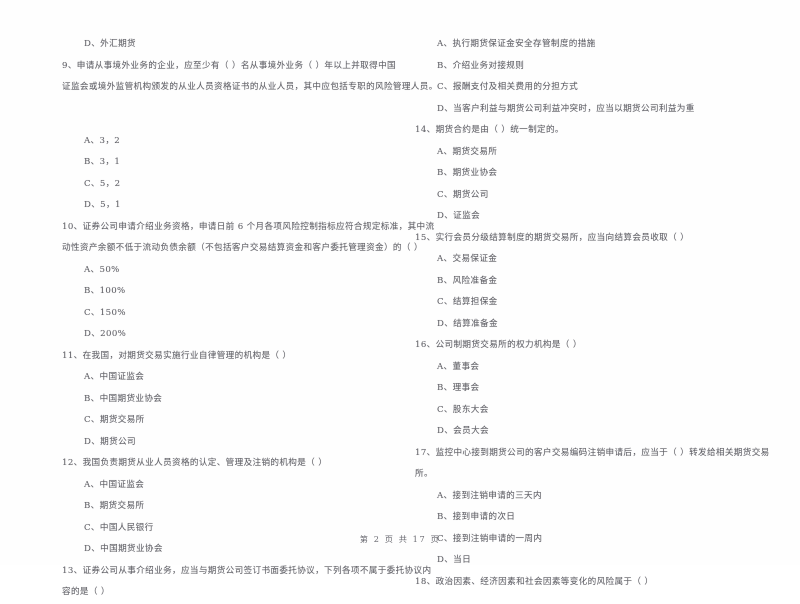  What do you see at coordinates (102, 205) in the screenshot?
I see `answer-option: D、5，1` at bounding box center [102, 205].